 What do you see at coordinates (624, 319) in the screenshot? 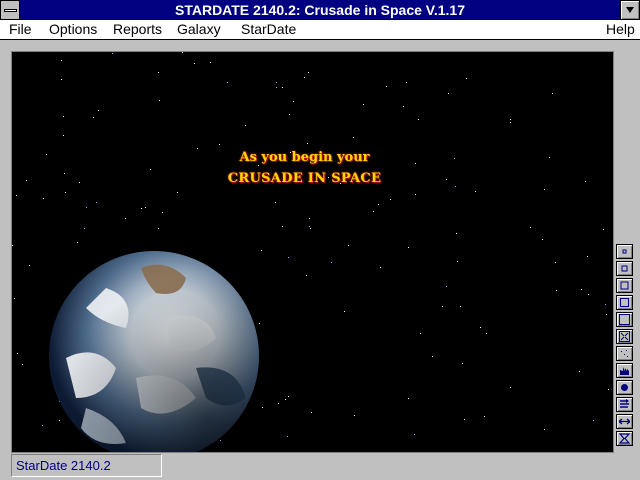
I see `larger-square-icon` at bounding box center [624, 319].